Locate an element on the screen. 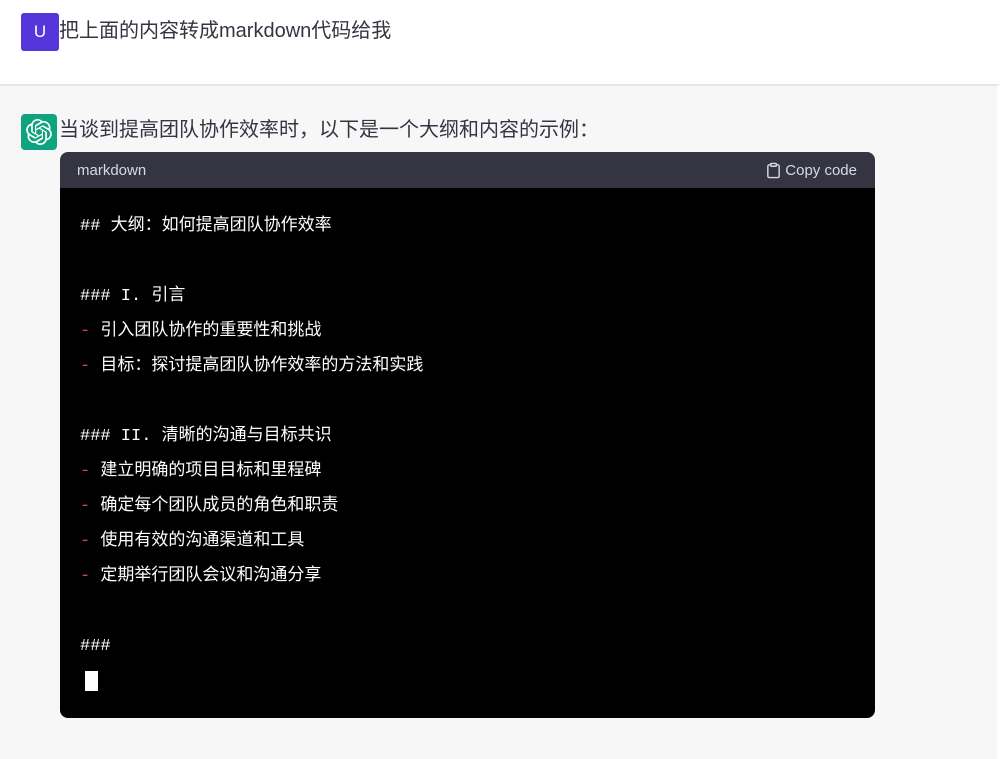  code-text: 目标：探讨提高团队协作效率的方法和实践 is located at coordinates (257, 366).